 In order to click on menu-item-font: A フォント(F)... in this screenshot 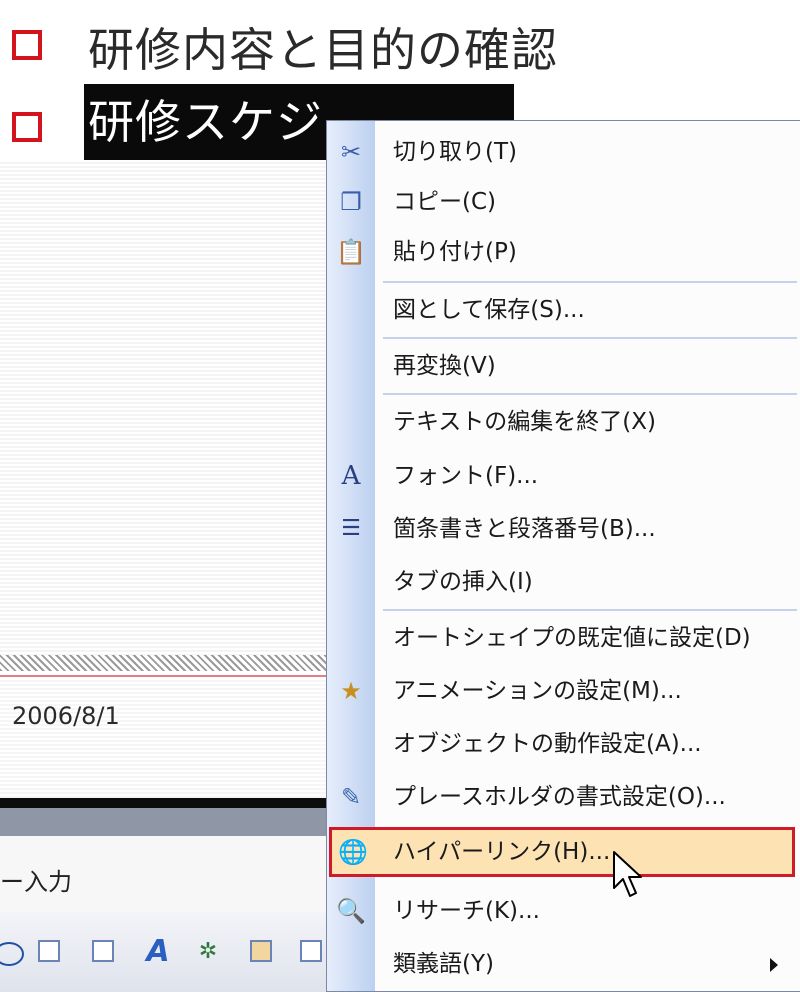, I will do `click(563, 476)`.